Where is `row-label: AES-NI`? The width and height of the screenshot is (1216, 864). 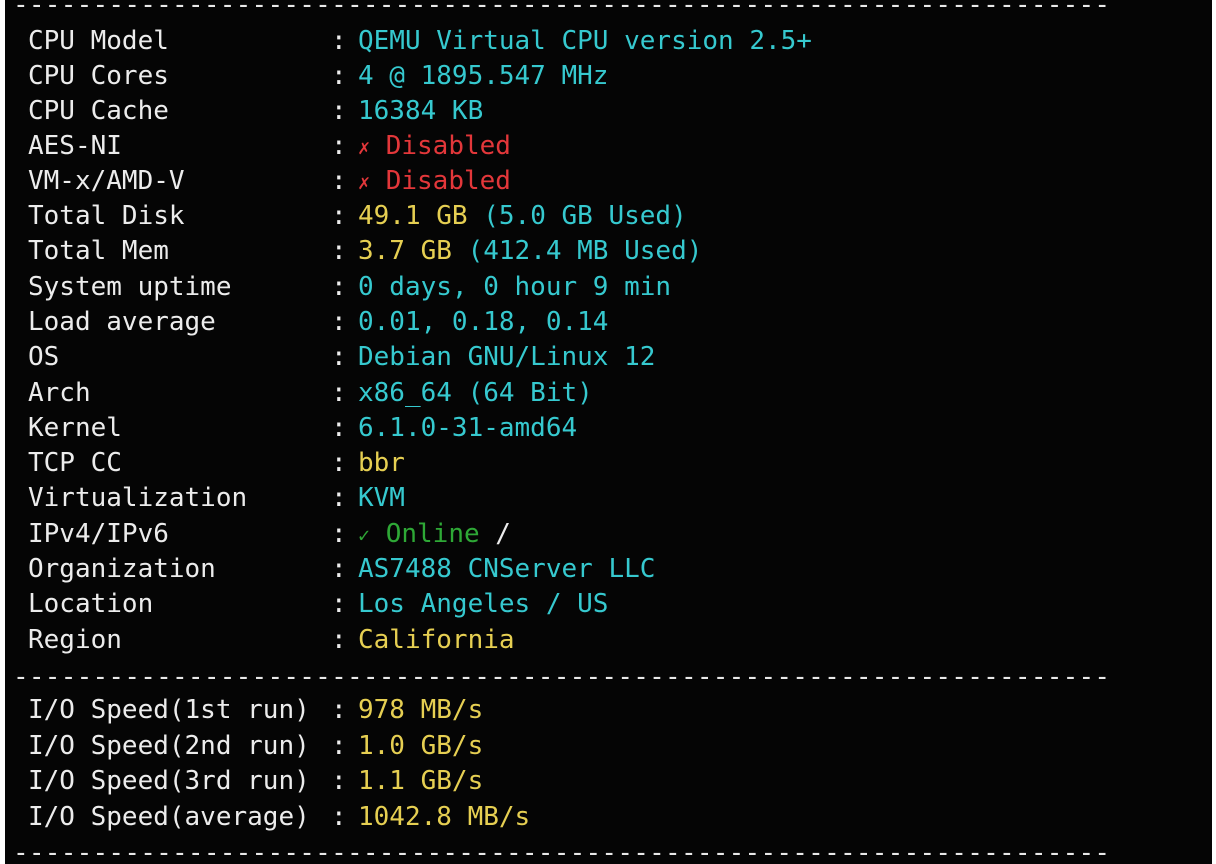 row-label: AES-NI is located at coordinates (75, 146).